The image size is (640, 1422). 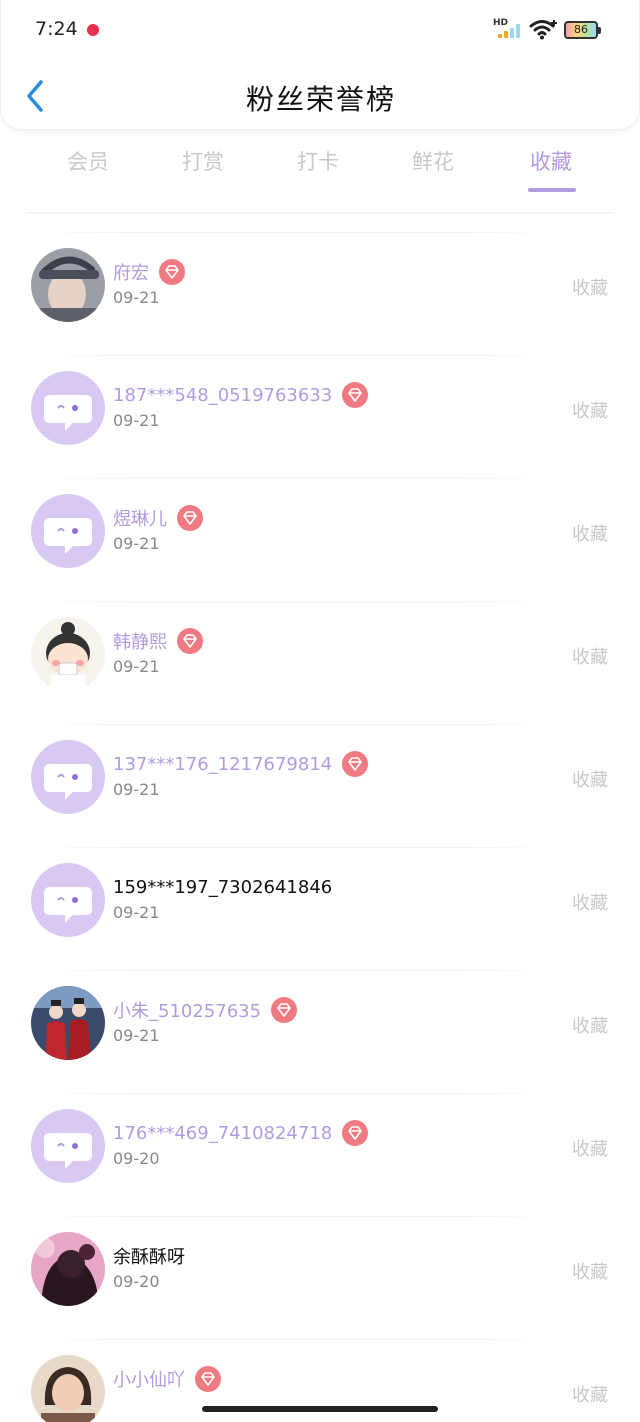 I want to click on list-item: 159***197_7302641846 09-21 收藏, so click(x=320, y=908).